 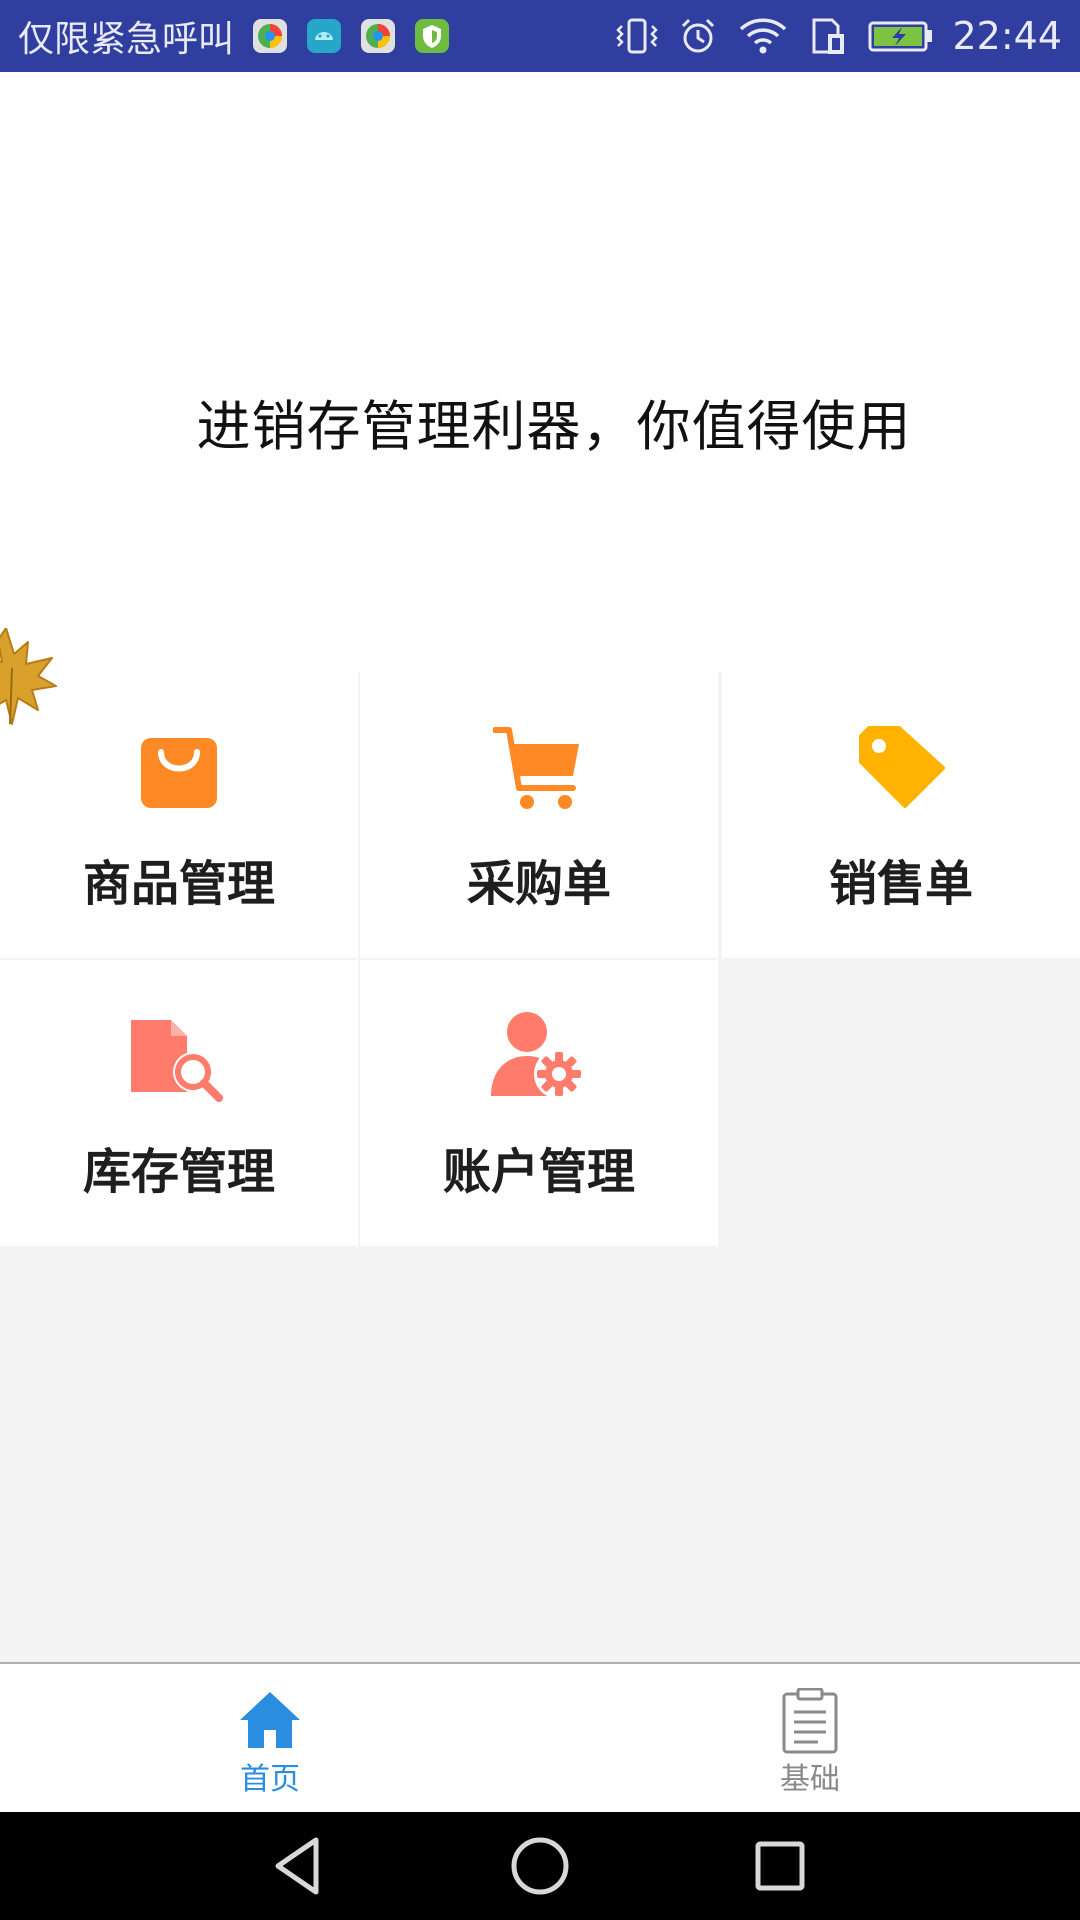 What do you see at coordinates (538, 884) in the screenshot?
I see `grid-item-label: 采购单` at bounding box center [538, 884].